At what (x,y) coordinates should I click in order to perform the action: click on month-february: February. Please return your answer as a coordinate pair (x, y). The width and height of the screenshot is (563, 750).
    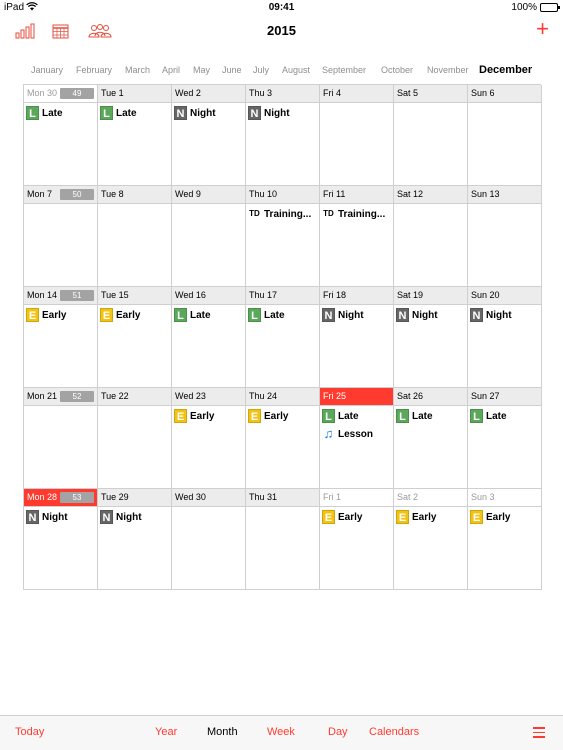
    Looking at the image, I should click on (94, 70).